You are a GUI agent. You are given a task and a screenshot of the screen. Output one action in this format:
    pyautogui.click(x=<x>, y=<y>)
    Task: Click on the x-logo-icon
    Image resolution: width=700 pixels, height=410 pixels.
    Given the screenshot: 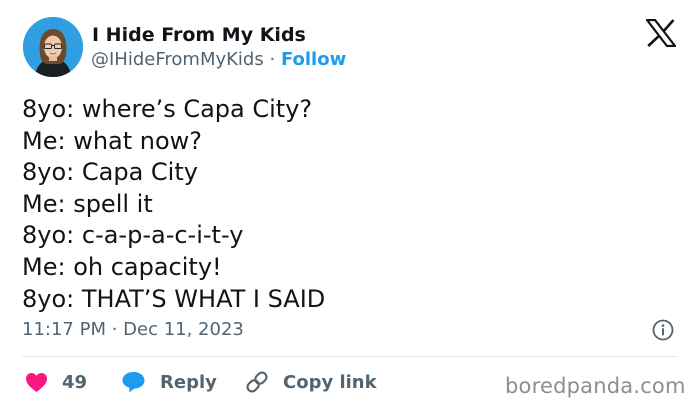 What is the action you would take?
    pyautogui.click(x=661, y=33)
    